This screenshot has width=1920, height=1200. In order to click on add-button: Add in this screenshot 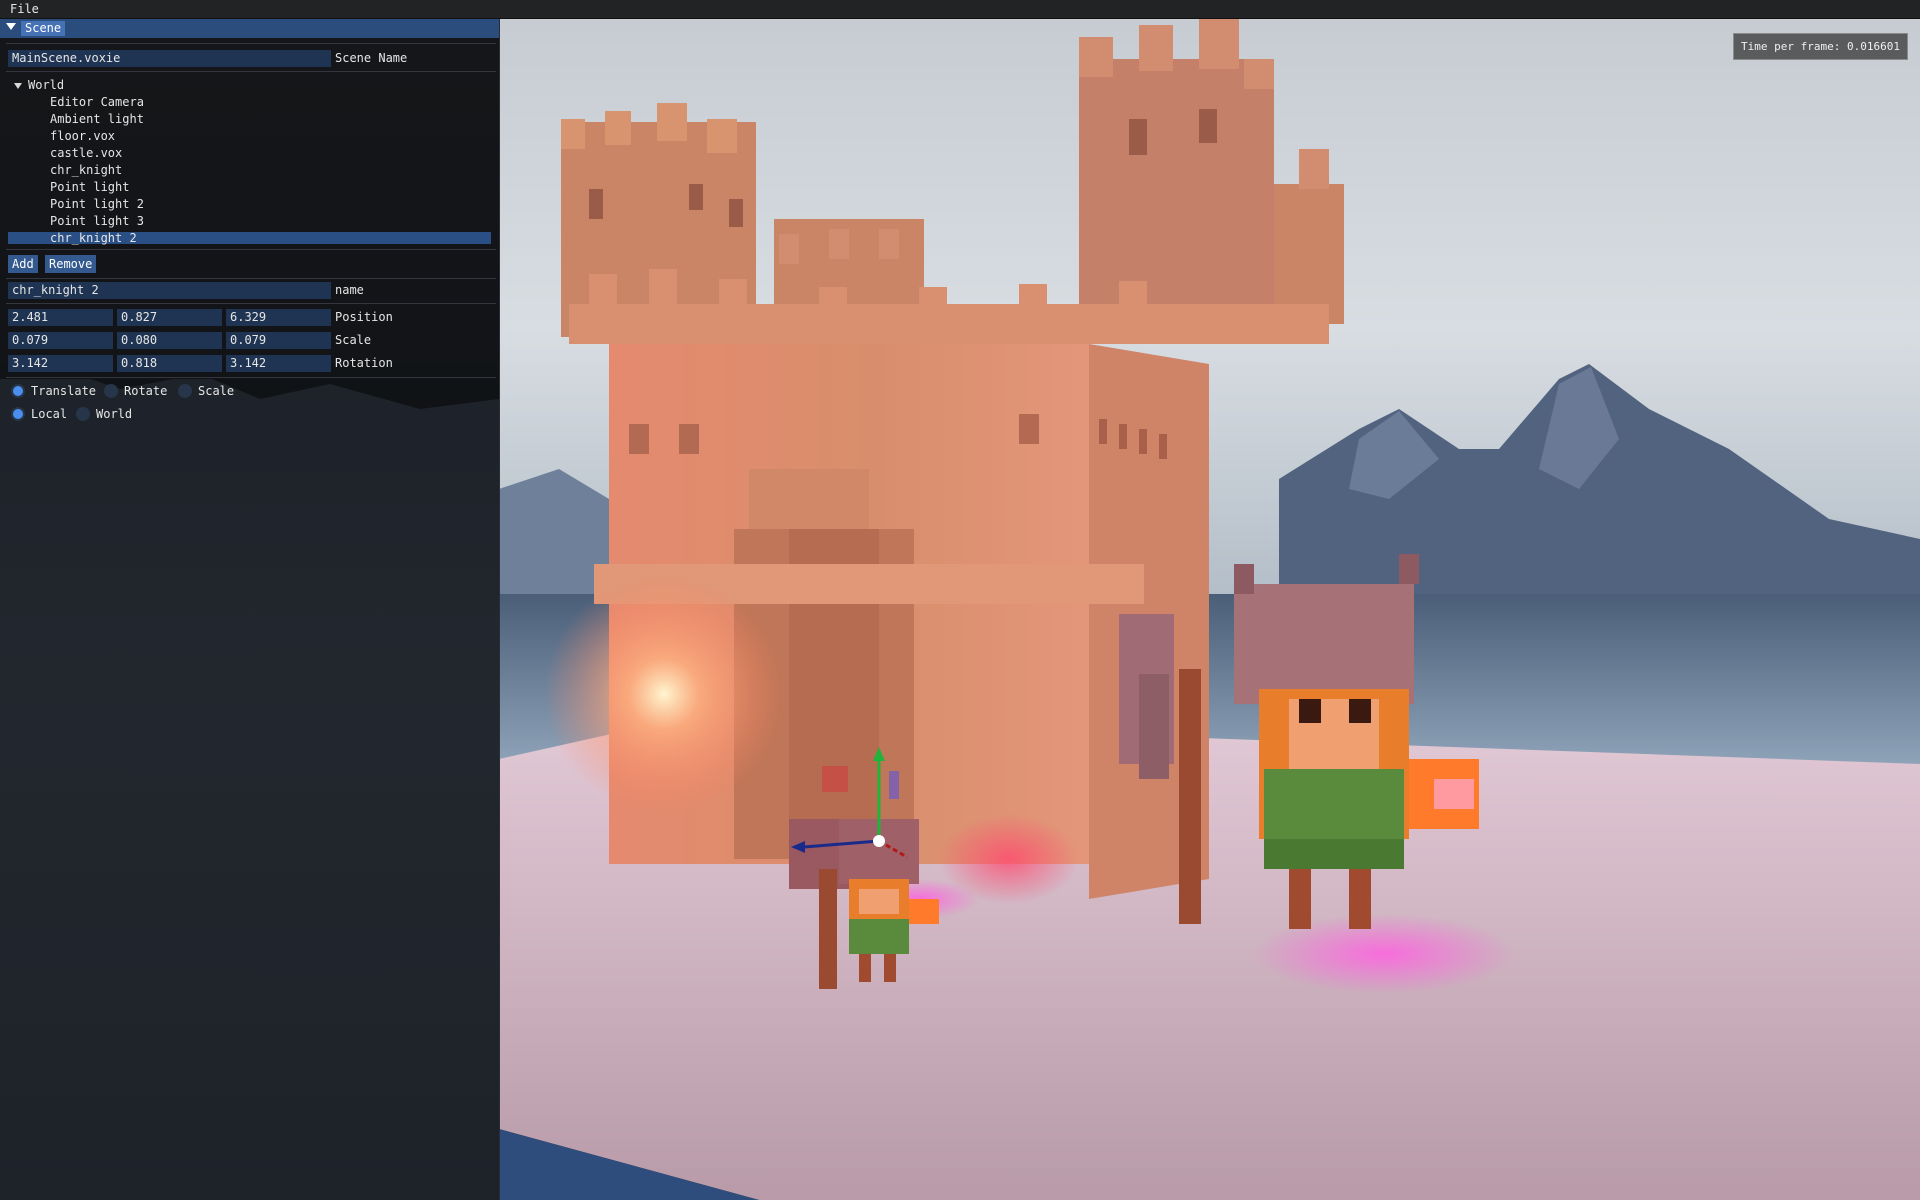, I will do `click(23, 264)`.